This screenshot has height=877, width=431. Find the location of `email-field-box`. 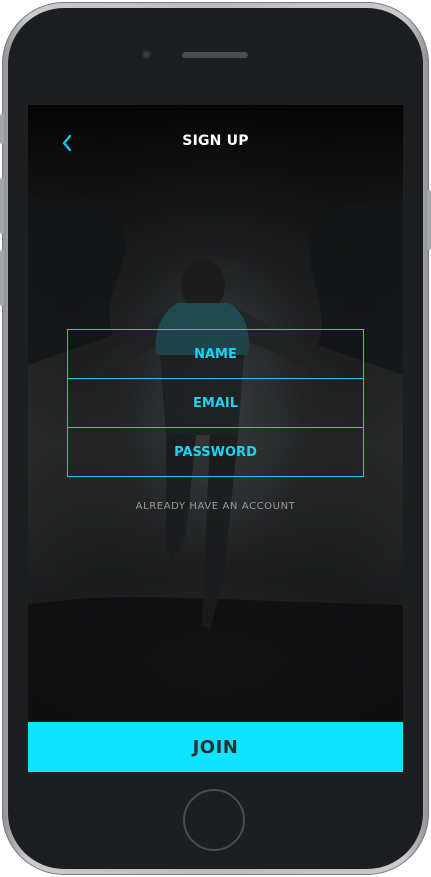

email-field-box is located at coordinates (215, 403).